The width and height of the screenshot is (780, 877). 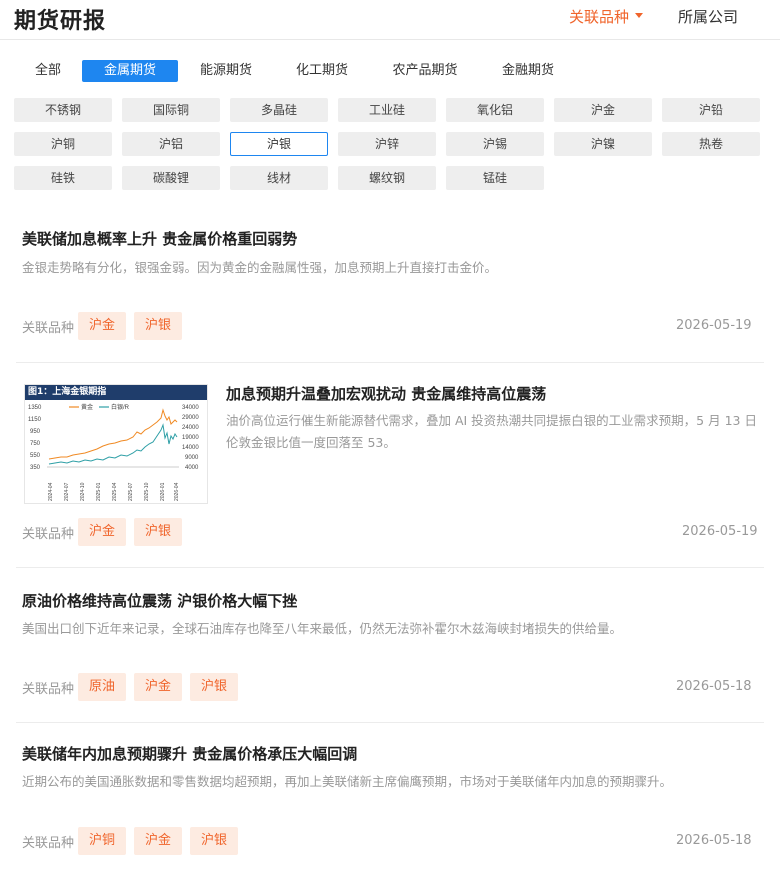 I want to click on thumbnail-title: 图1：上海金银期指, so click(x=116, y=392).